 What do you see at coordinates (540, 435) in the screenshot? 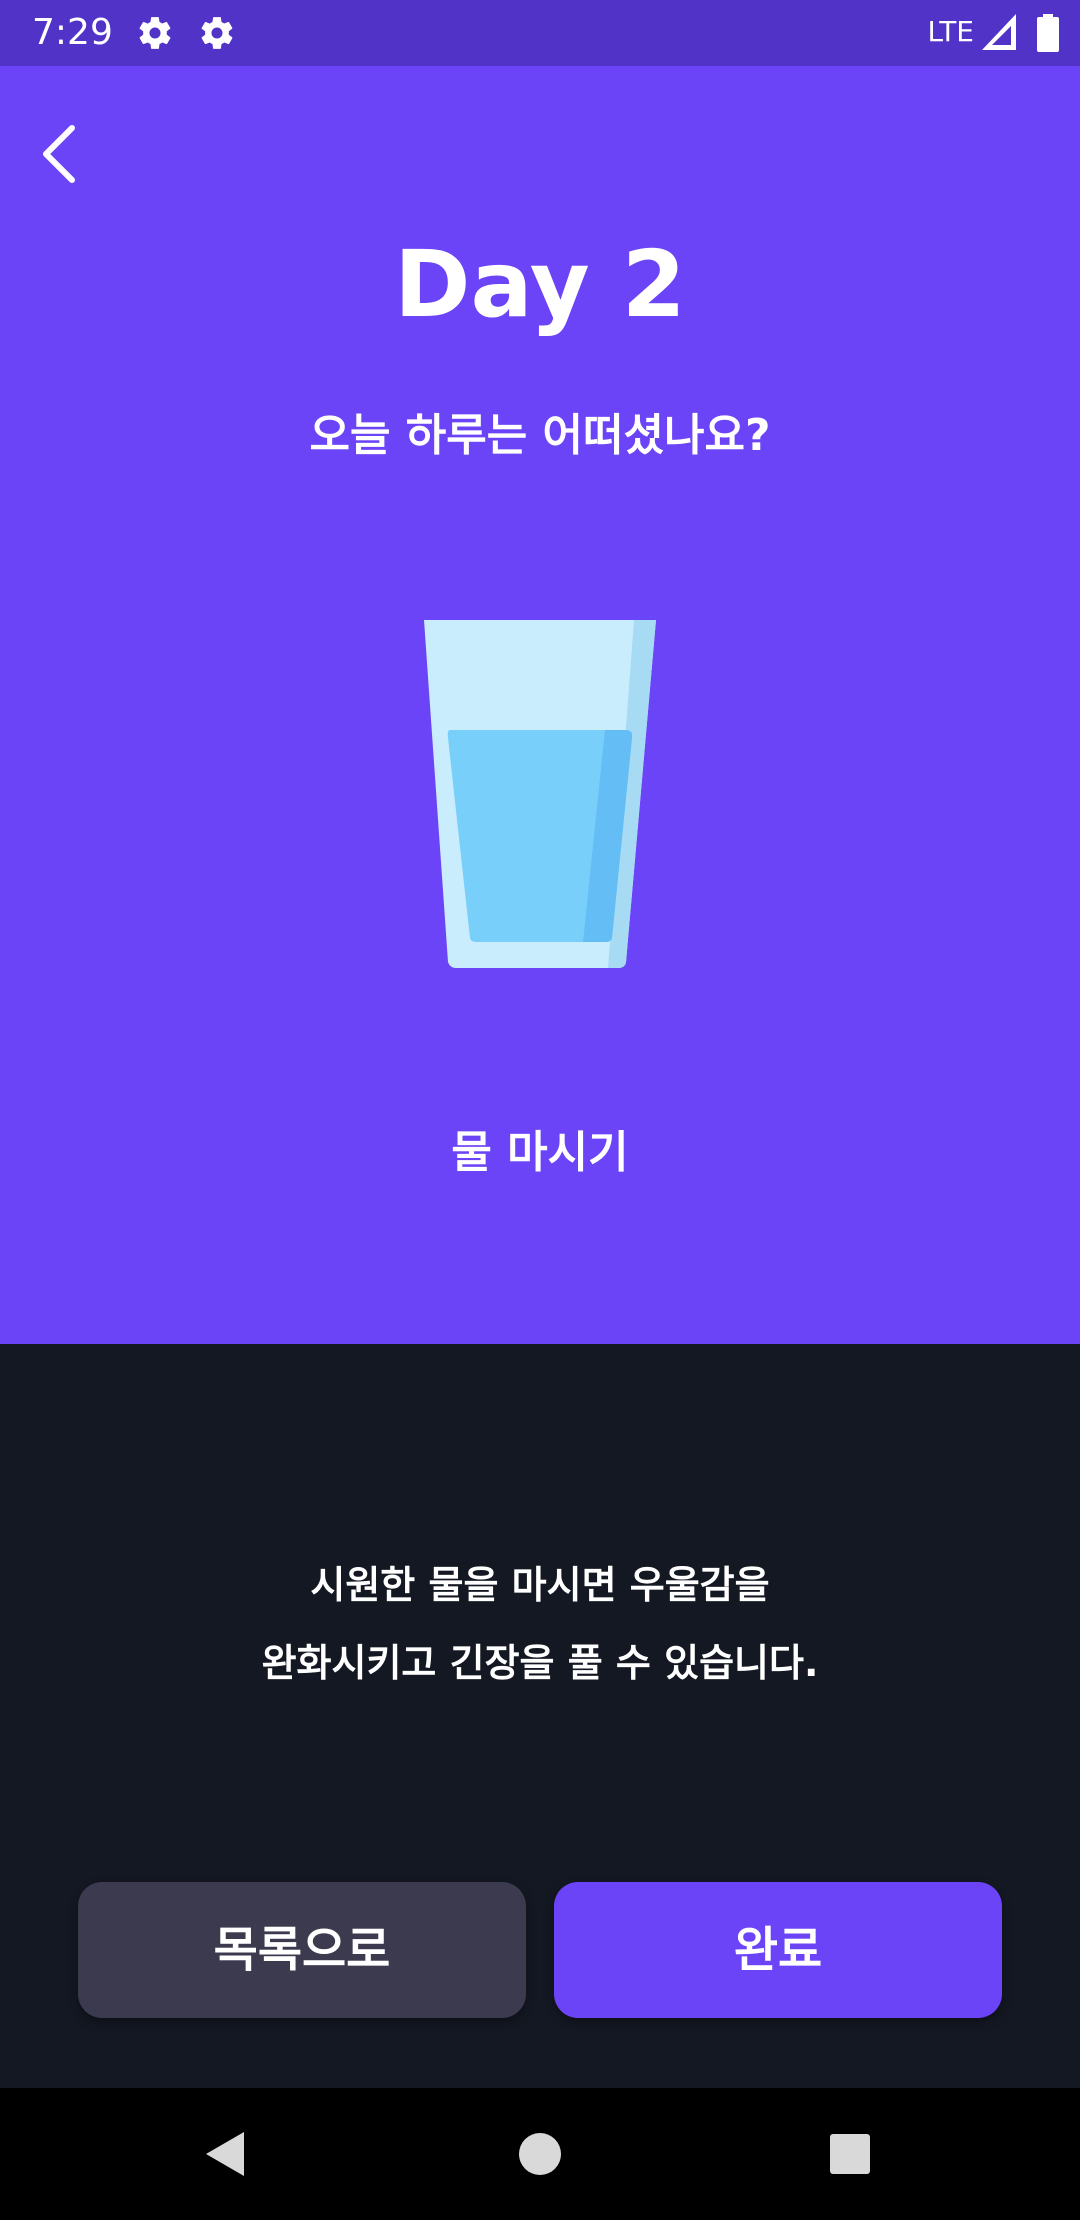
I see `question-text: 오늘 하루는 어떠셨나요?` at bounding box center [540, 435].